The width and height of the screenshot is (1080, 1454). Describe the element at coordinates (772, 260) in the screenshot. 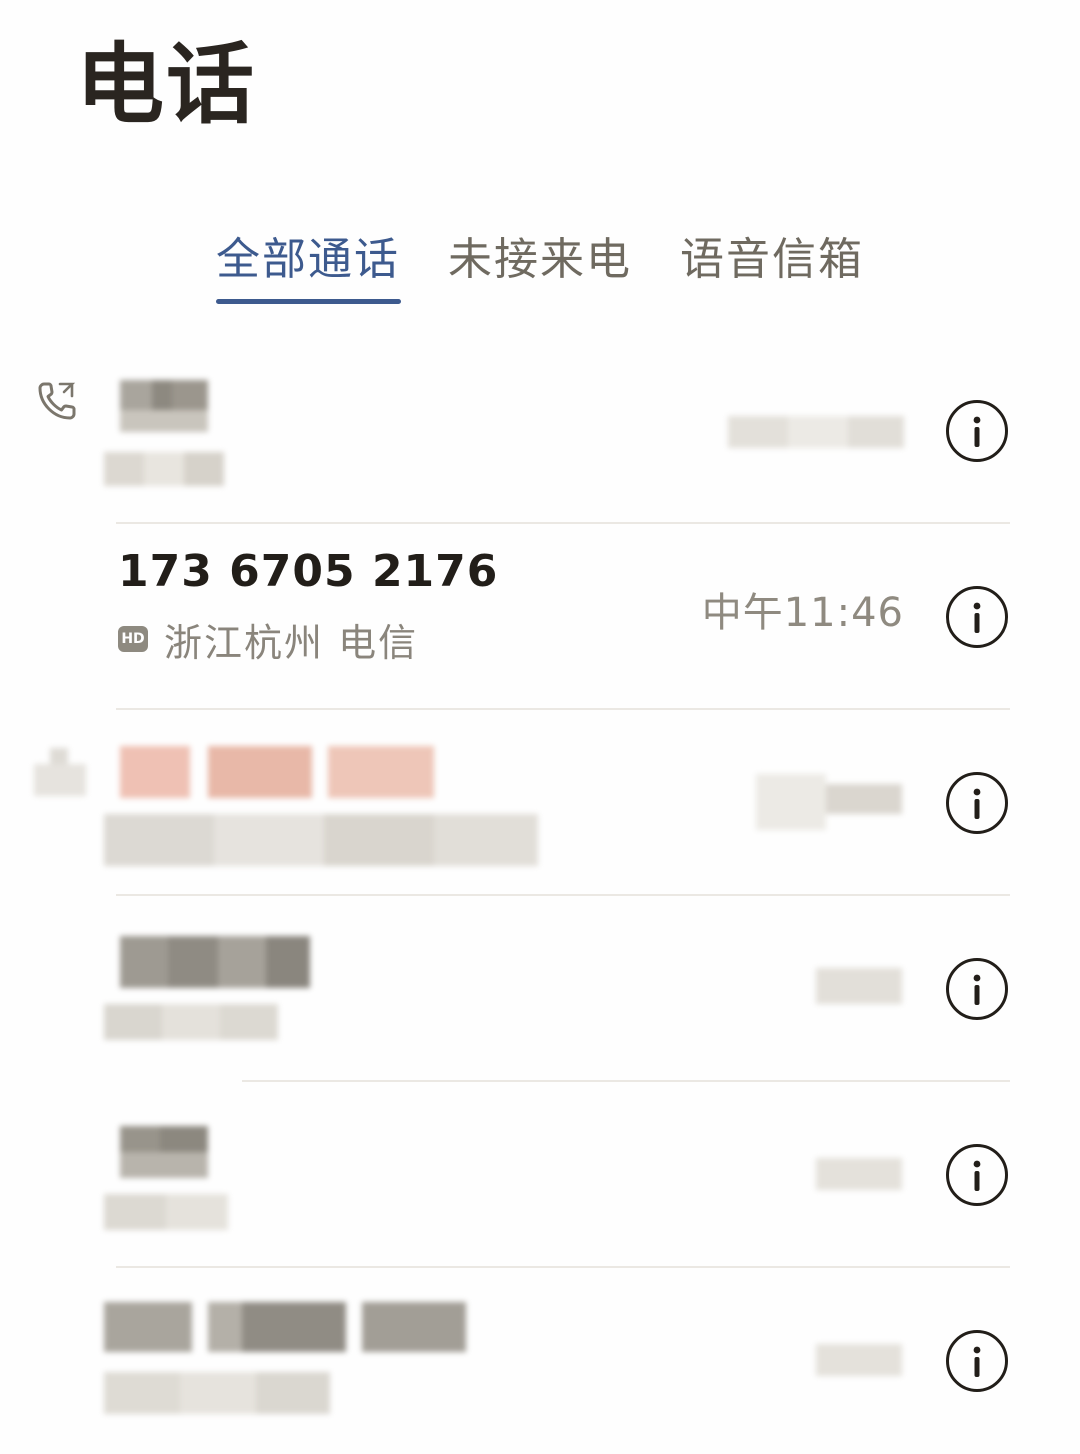

I see `tab-voicemail: 语音信箱` at that location.